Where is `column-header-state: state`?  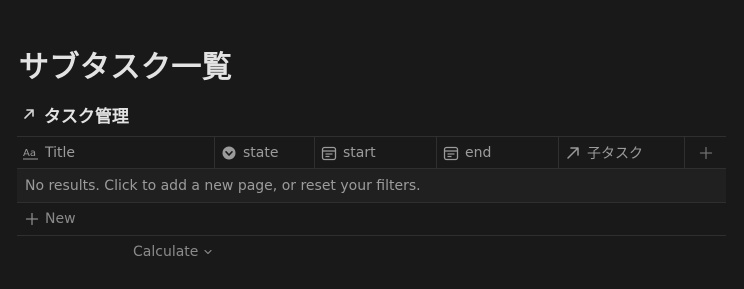
column-header-state: state is located at coordinates (265, 152).